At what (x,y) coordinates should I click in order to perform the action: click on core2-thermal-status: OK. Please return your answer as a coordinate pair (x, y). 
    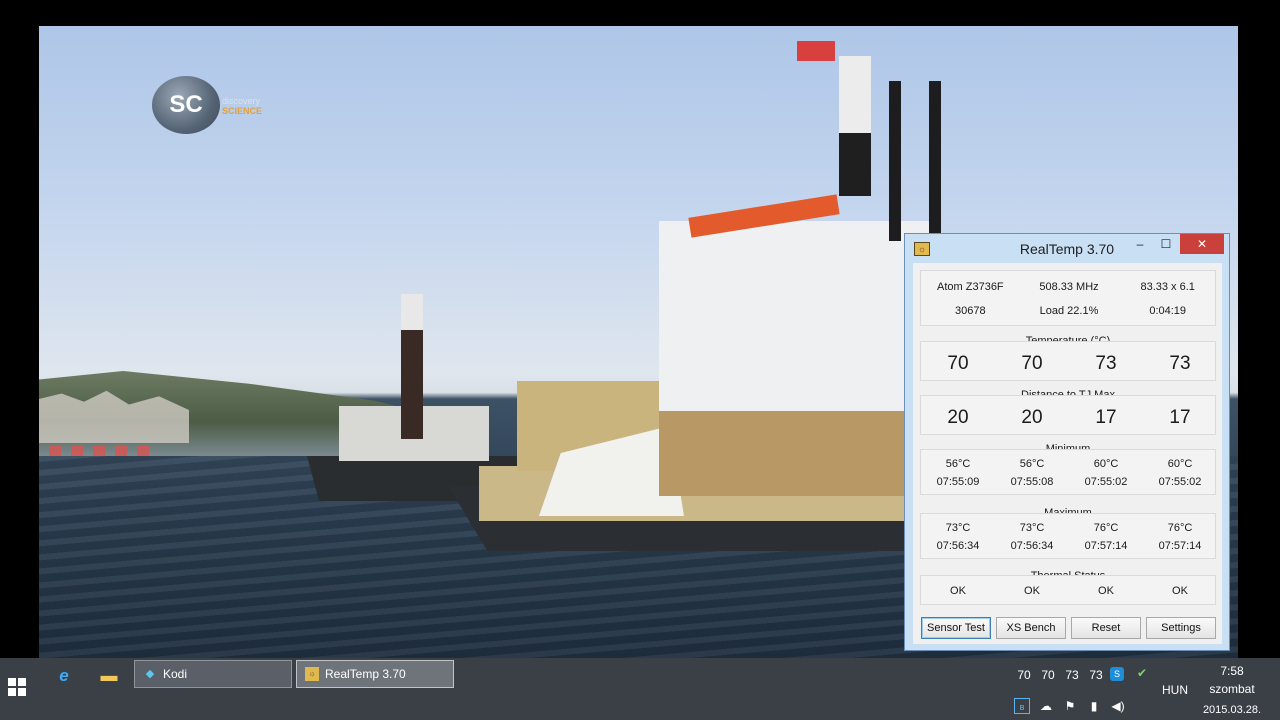
    Looking at the image, I should click on (1106, 591).